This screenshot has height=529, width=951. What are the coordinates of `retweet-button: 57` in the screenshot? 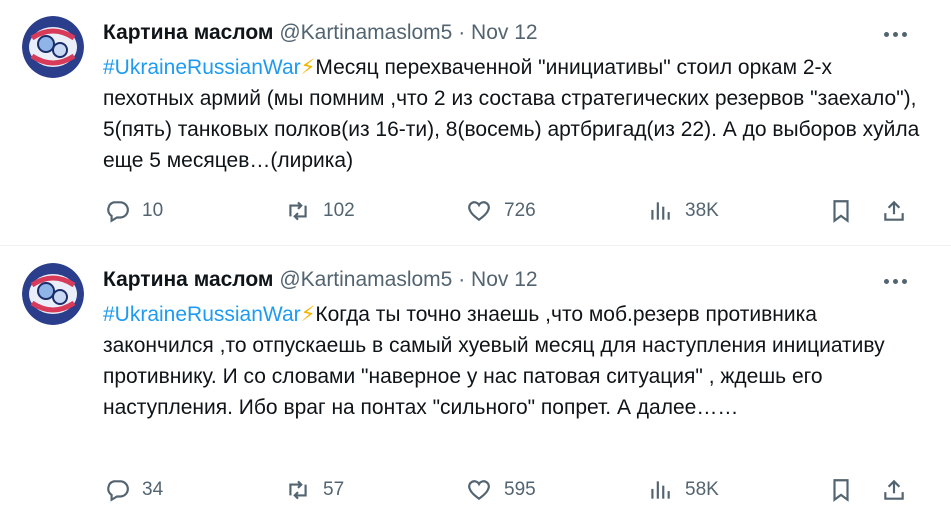 It's located at (314, 490).